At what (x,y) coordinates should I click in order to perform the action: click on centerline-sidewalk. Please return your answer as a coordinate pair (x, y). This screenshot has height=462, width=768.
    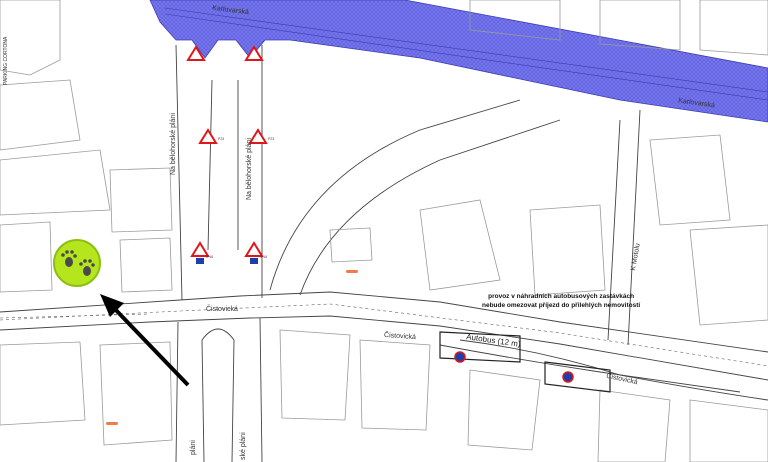
    Looking at the image, I should click on (75, 316).